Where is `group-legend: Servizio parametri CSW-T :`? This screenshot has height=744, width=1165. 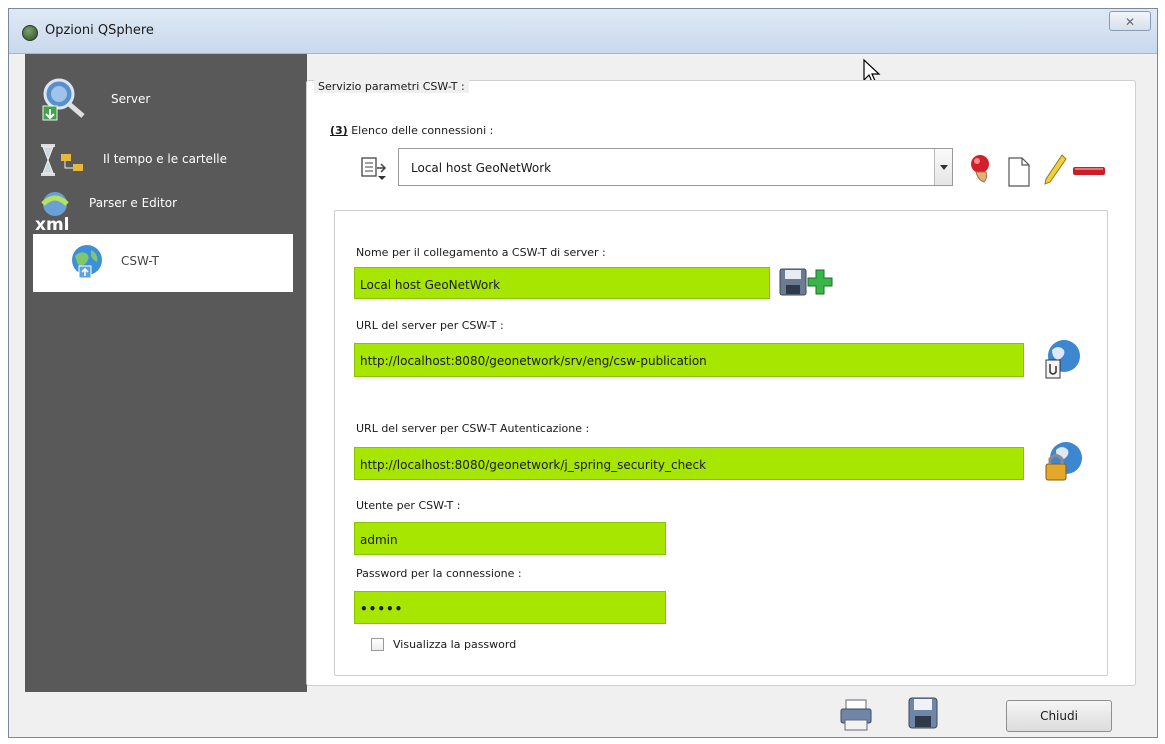
group-legend: Servizio parametri CSW-T : is located at coordinates (391, 86).